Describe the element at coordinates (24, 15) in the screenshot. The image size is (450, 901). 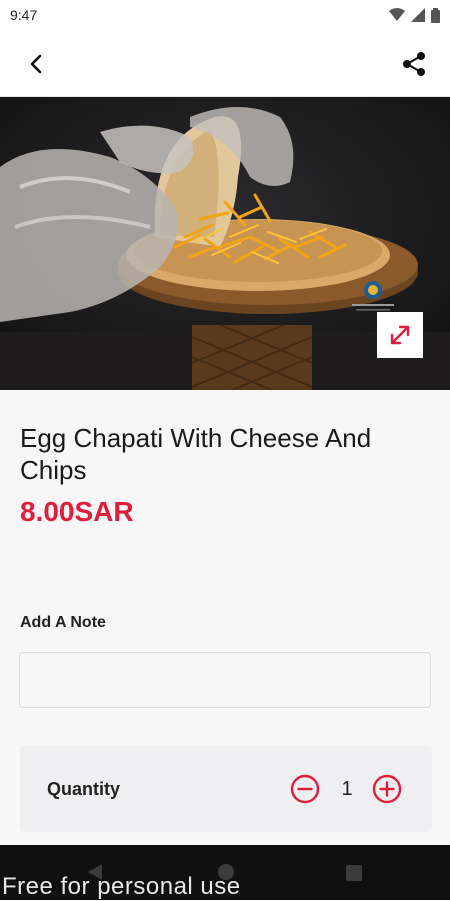
I see `status-time: 9:47` at that location.